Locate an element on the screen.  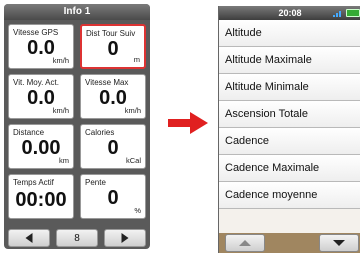
next-page-button is located at coordinates (125, 238).